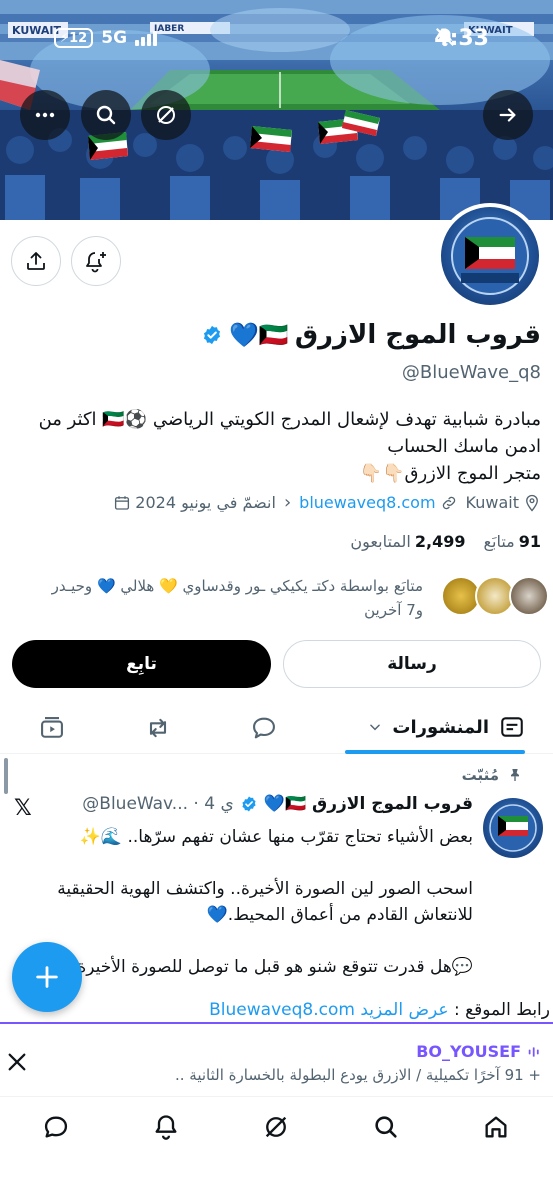  I want to click on tab-replies, so click(264, 728).